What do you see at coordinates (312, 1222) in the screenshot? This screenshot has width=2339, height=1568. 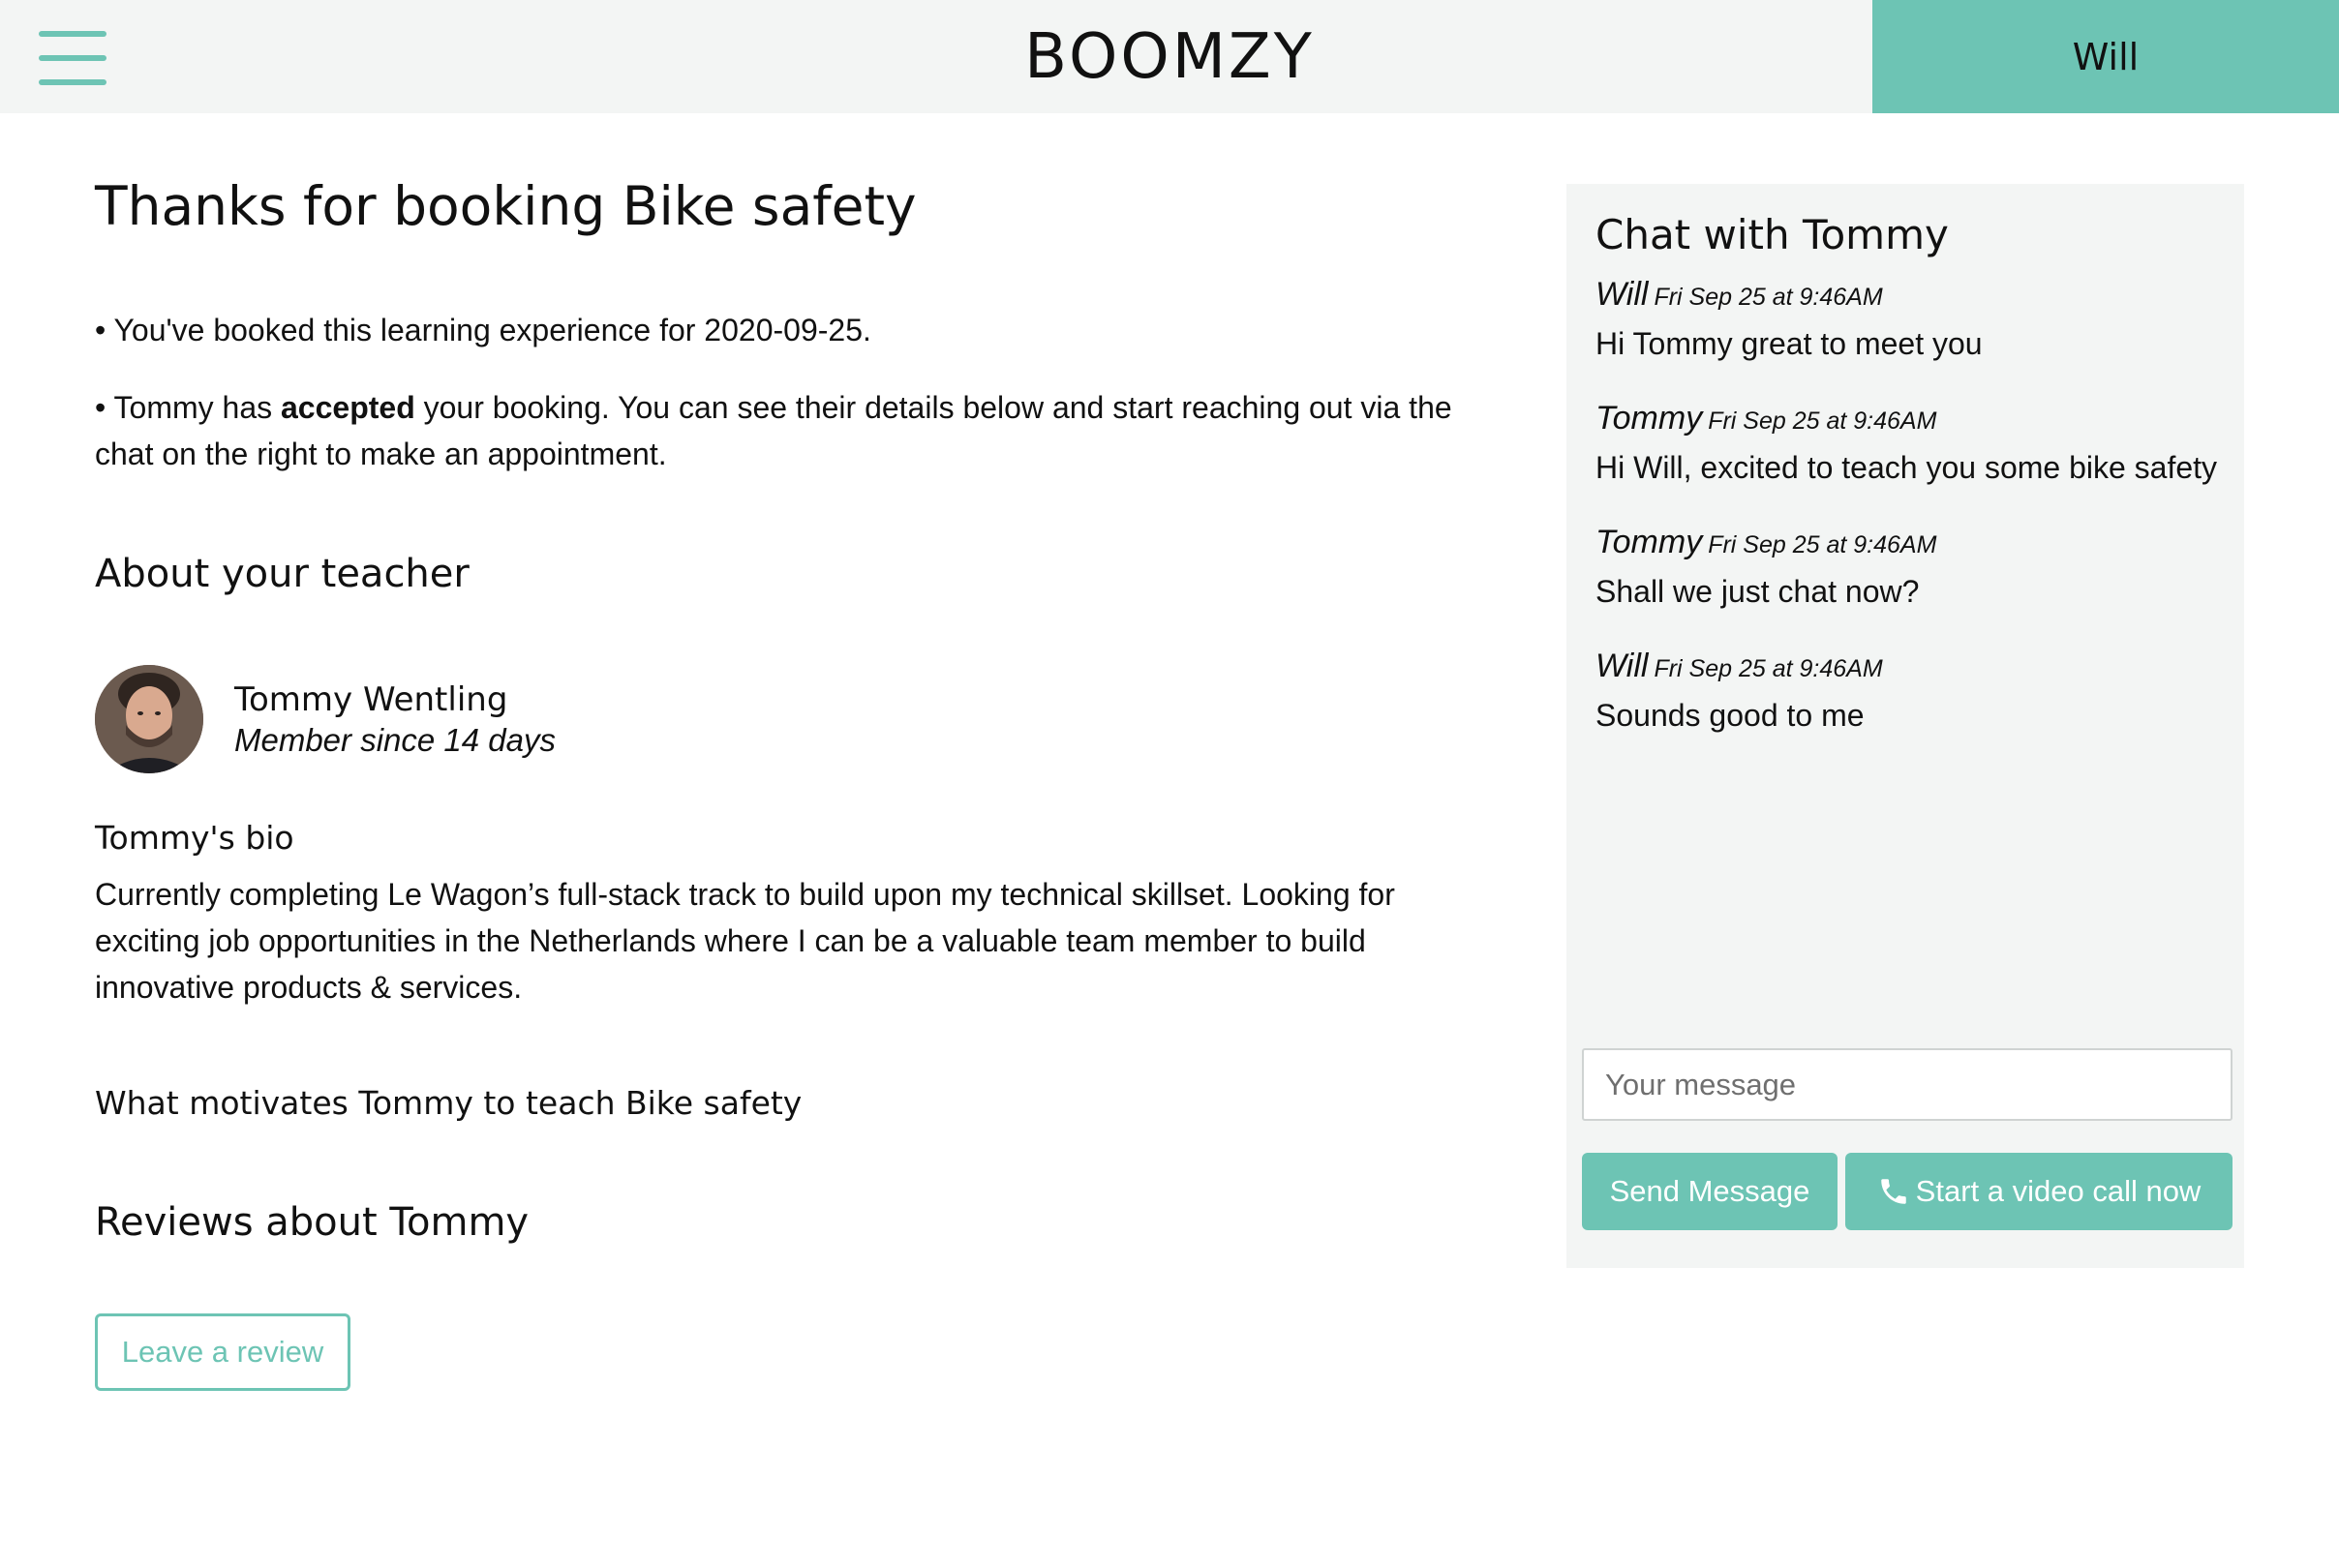 I see `reviews-heading: Reviews about Tommy` at bounding box center [312, 1222].